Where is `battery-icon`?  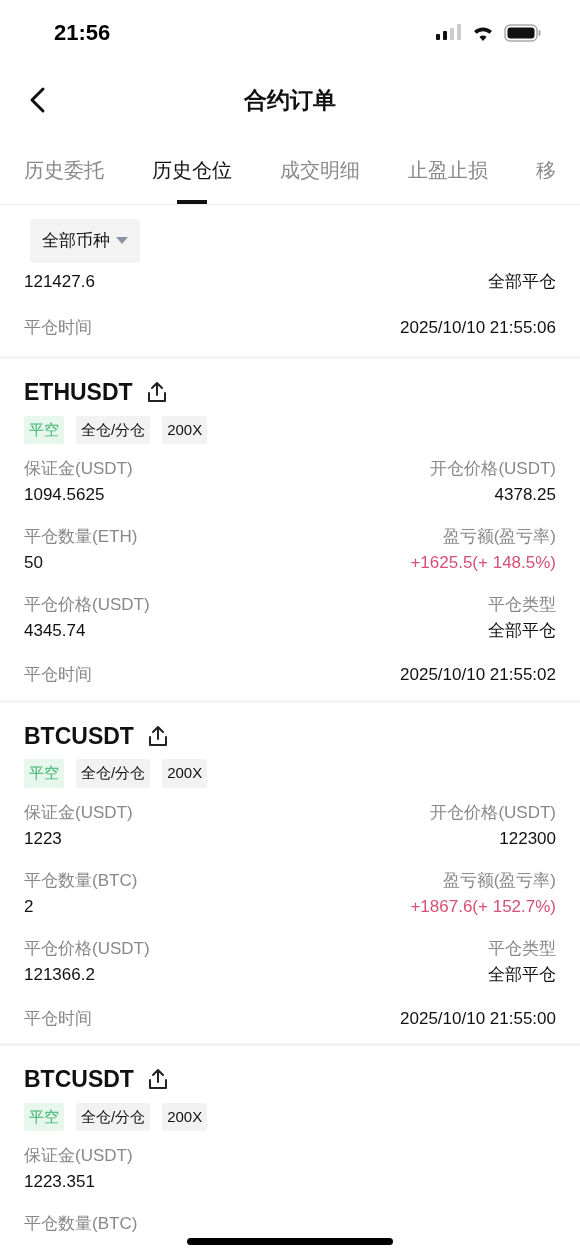 battery-icon is located at coordinates (523, 32).